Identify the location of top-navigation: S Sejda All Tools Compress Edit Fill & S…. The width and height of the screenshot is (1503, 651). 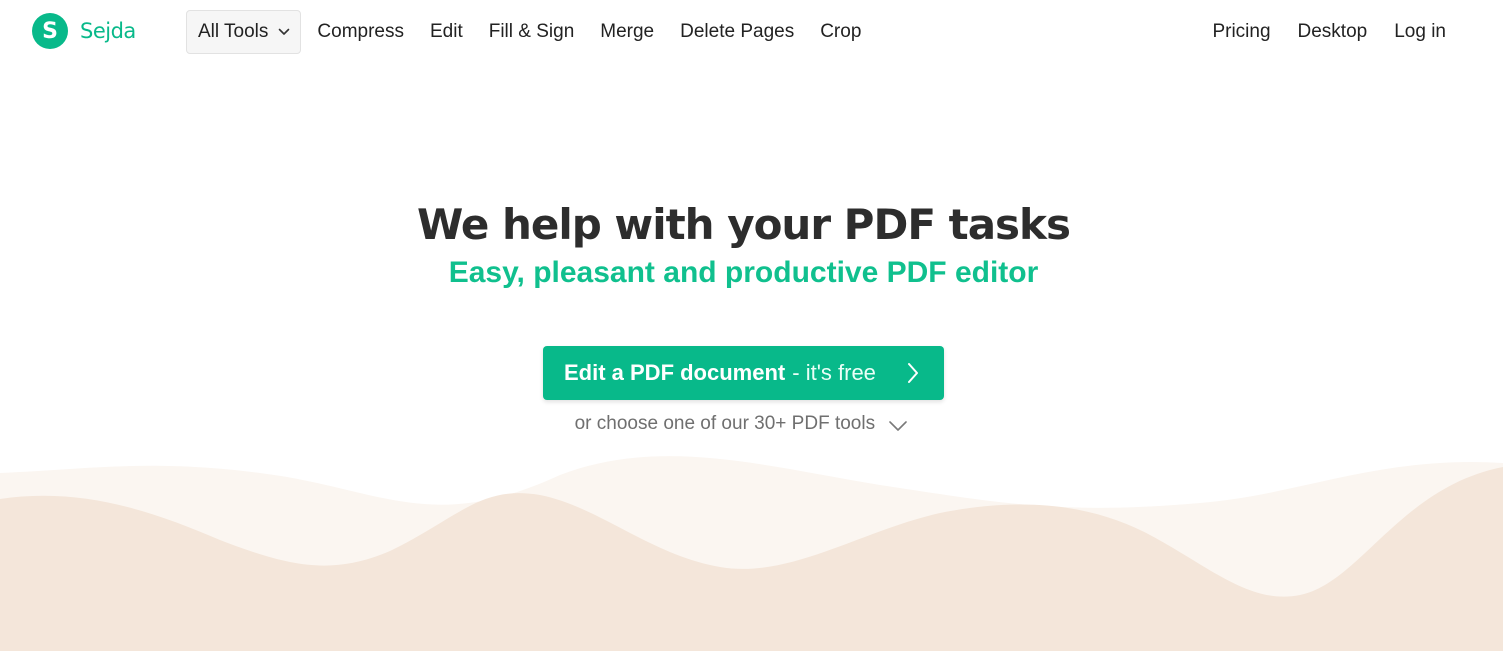
(751, 32).